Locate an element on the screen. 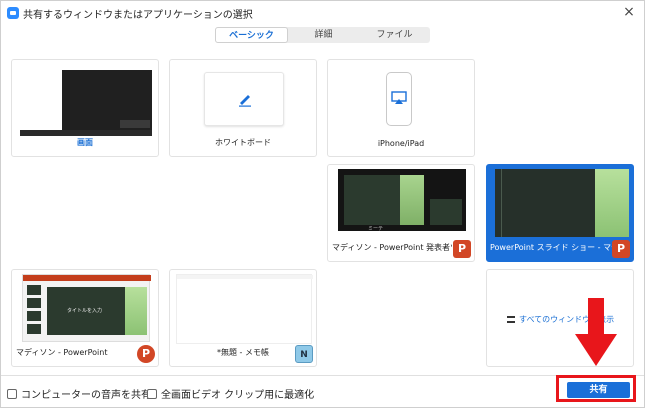 The image size is (645, 408). tile-whiteboard: ホワイトボード is located at coordinates (243, 108).